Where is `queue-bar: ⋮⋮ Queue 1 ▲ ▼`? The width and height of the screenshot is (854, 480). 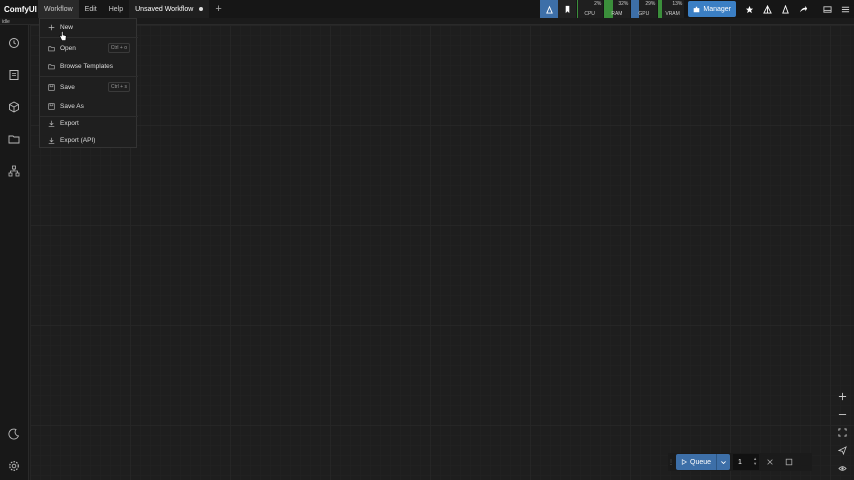 queue-bar: ⋮⋮ Queue 1 ▲ ▼ is located at coordinates (740, 462).